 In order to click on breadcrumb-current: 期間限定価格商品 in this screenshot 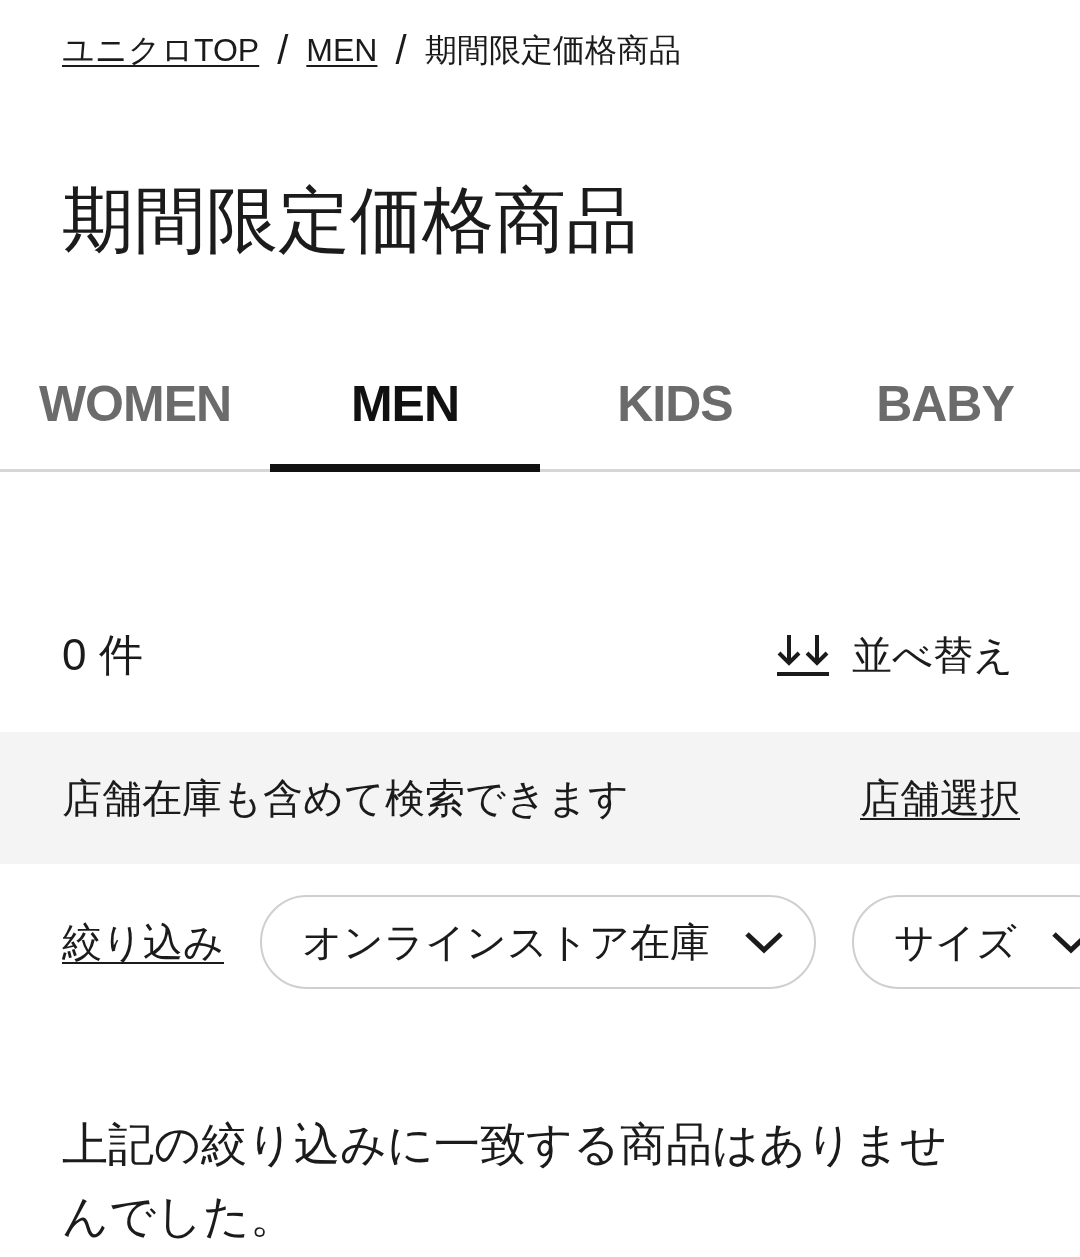, I will do `click(552, 50)`.